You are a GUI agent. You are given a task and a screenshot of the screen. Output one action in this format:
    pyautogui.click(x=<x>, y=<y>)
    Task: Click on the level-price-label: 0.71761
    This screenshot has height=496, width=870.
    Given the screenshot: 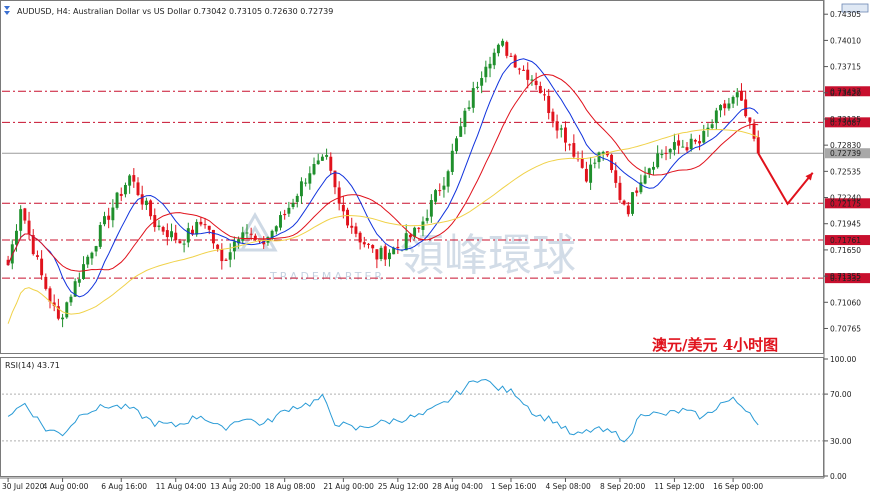 What is the action you would take?
    pyautogui.click(x=845, y=240)
    